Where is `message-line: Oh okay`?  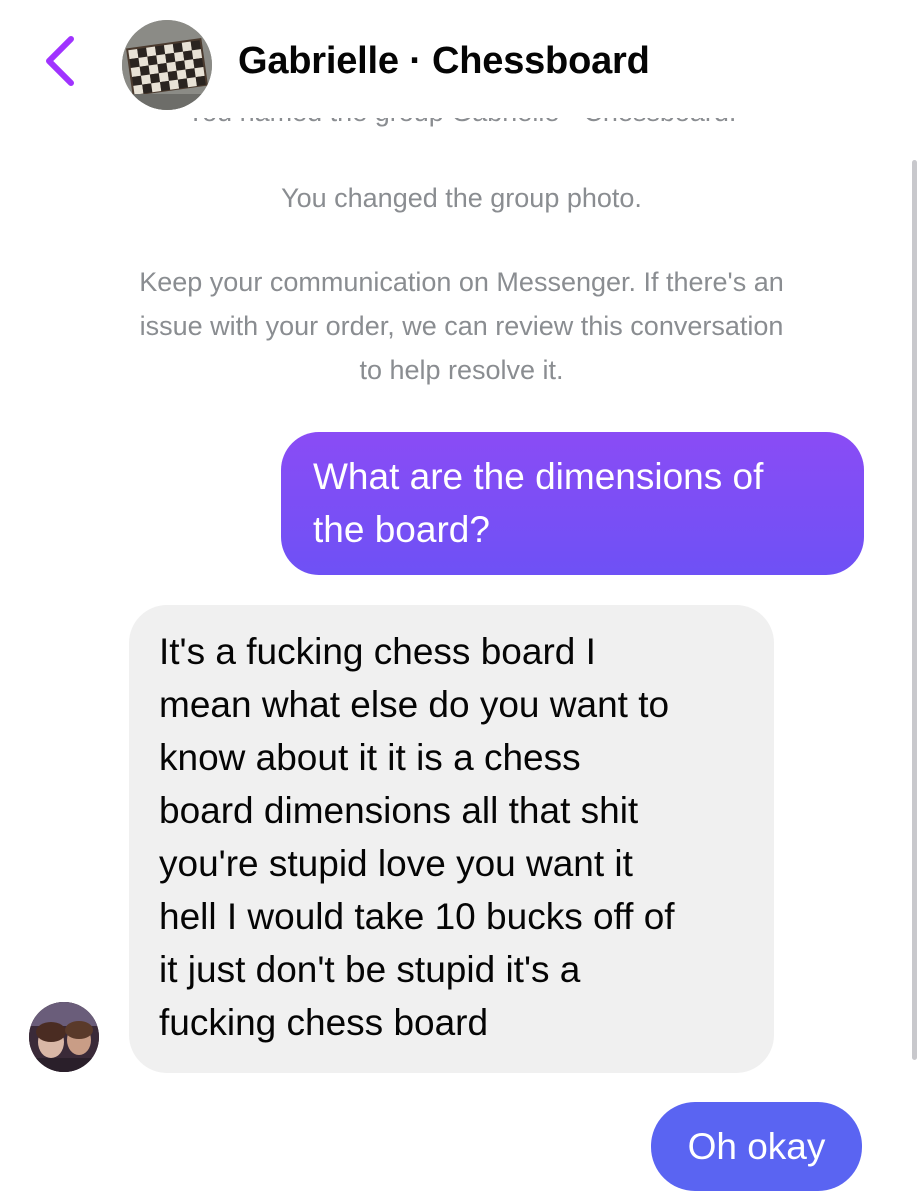
message-line: Oh okay is located at coordinates (756, 1146).